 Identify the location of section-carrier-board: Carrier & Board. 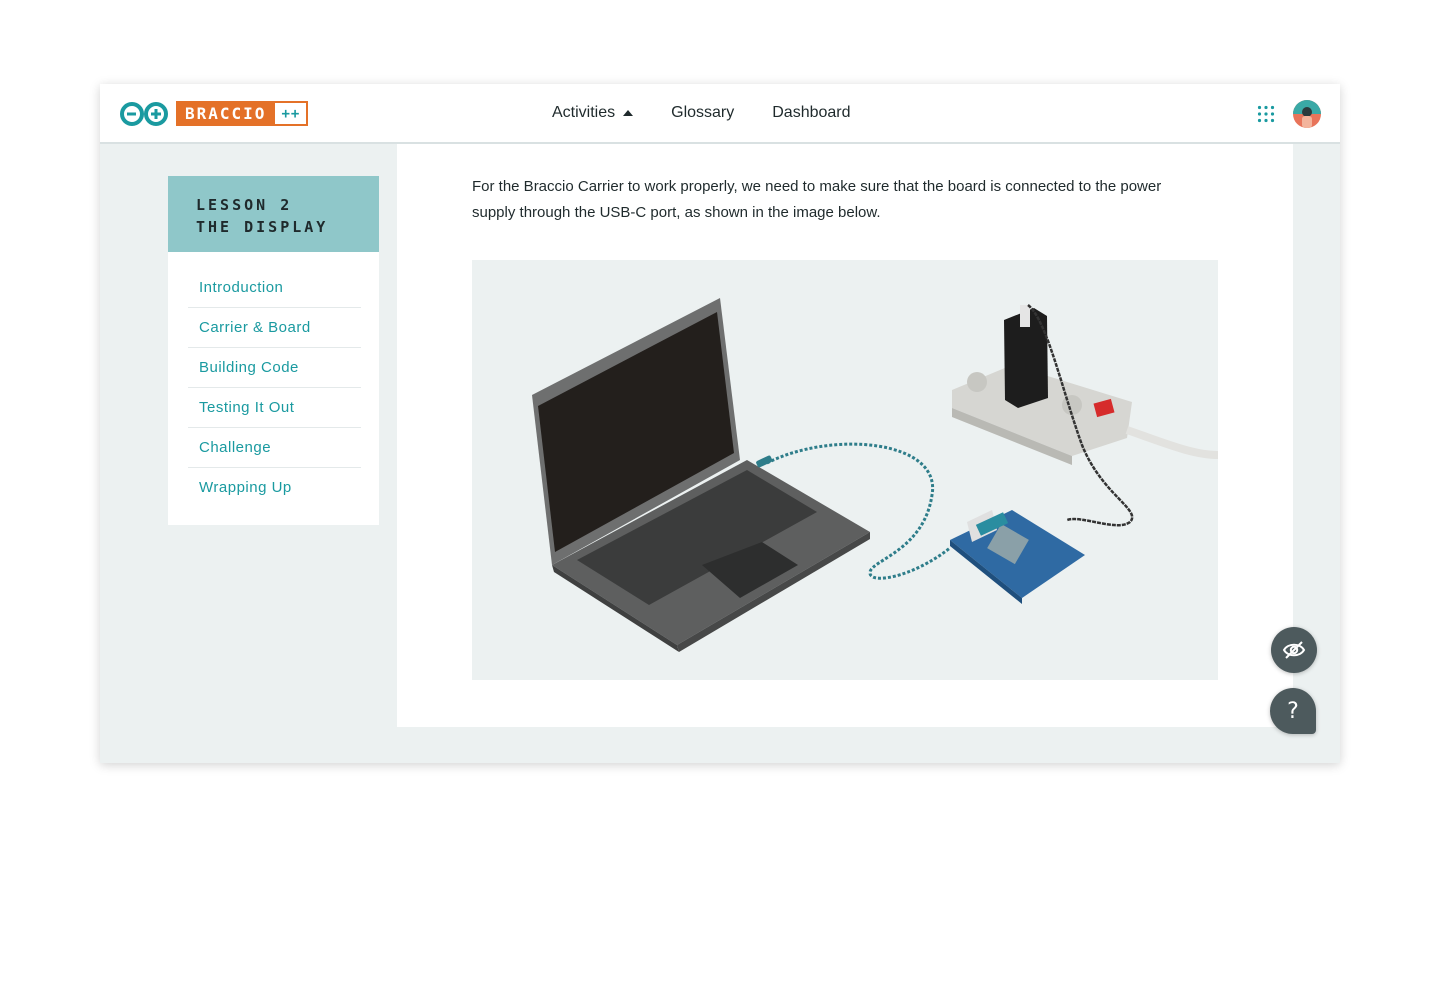
(274, 328).